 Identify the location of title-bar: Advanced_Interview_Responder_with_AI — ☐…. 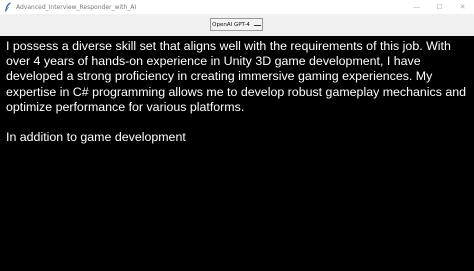
(237, 7).